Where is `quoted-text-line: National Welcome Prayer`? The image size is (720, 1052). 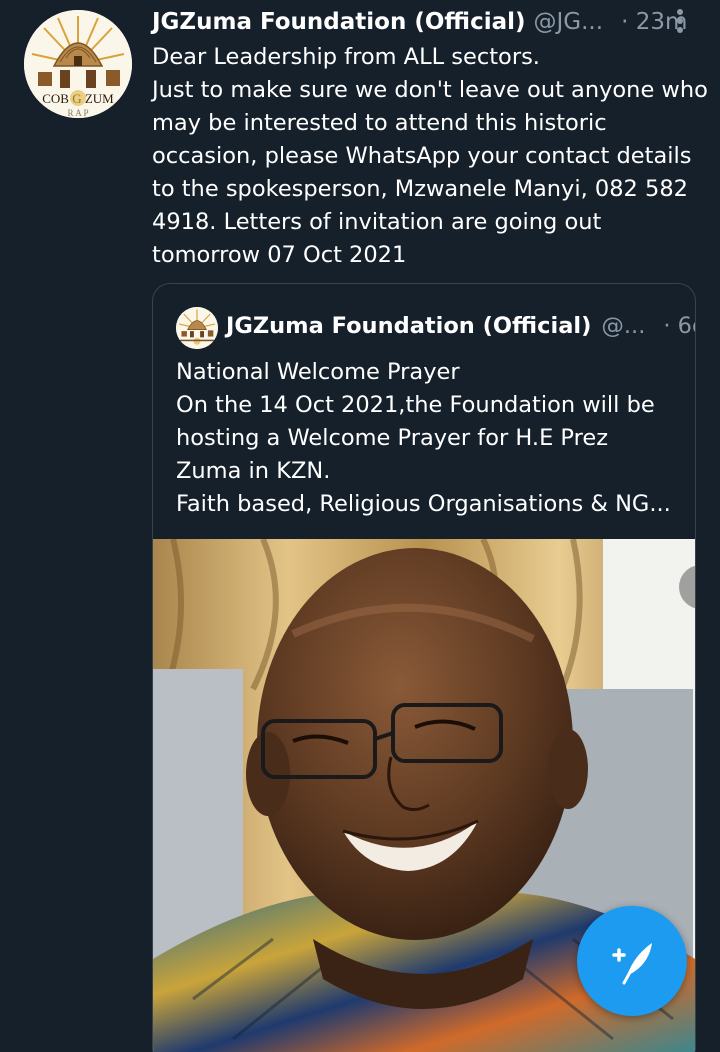 quoted-text-line: National Welcome Prayer is located at coordinates (318, 372).